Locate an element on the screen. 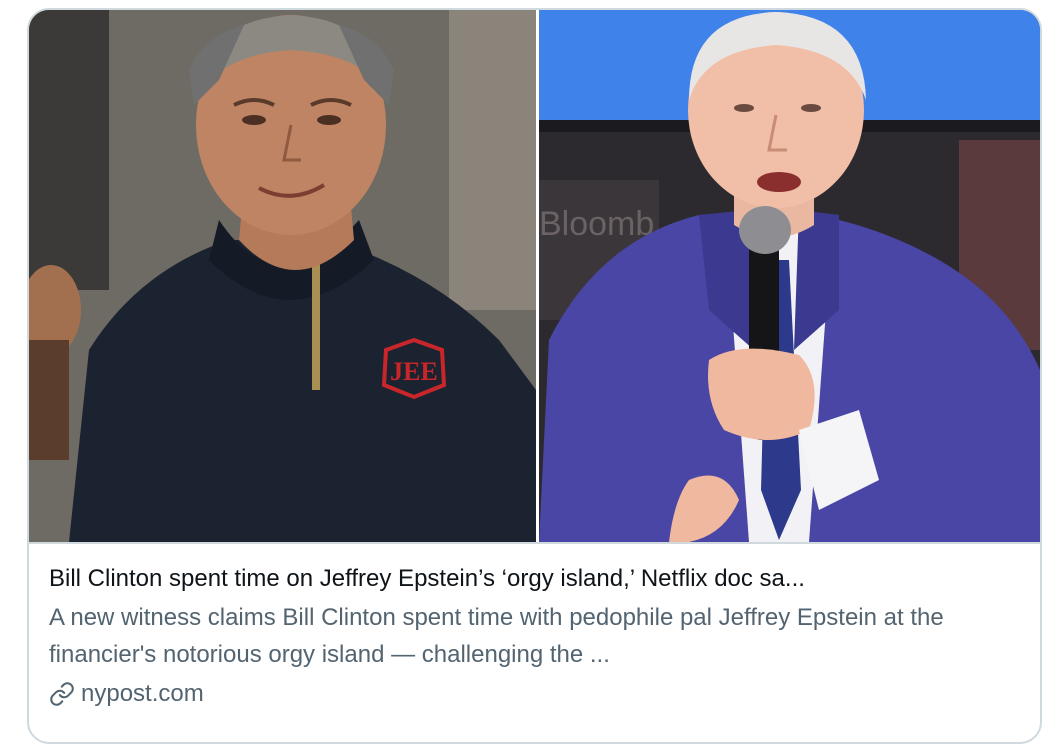 This screenshot has width=1058, height=754. background-sign-text: Bloomb is located at coordinates (596, 224).